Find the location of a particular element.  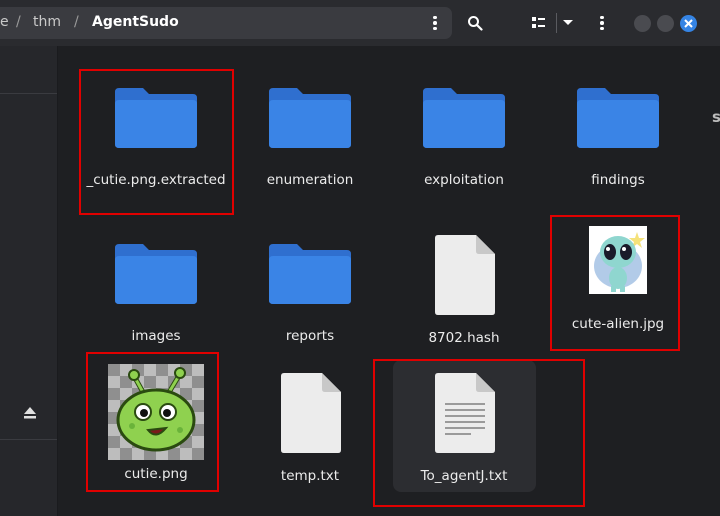

file-item-folder: findings is located at coordinates (618, 137).